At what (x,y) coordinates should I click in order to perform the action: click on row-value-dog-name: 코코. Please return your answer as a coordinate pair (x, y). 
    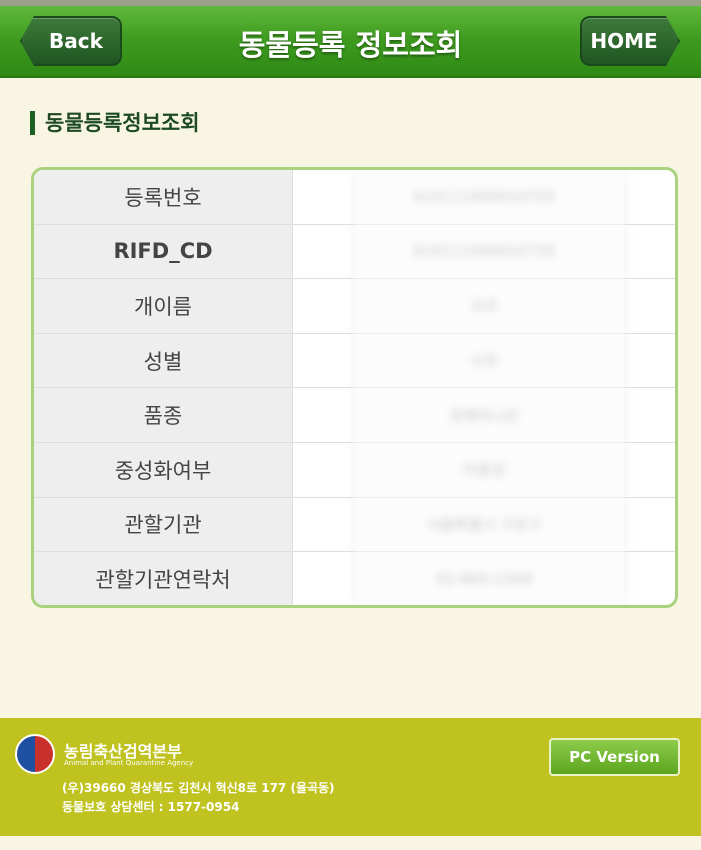
    Looking at the image, I should click on (484, 306).